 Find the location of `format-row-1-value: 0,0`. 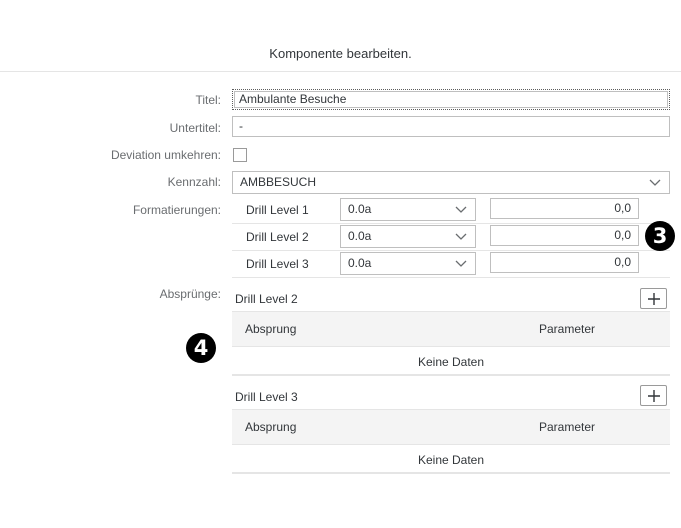

format-row-1-value: 0,0 is located at coordinates (564, 208).